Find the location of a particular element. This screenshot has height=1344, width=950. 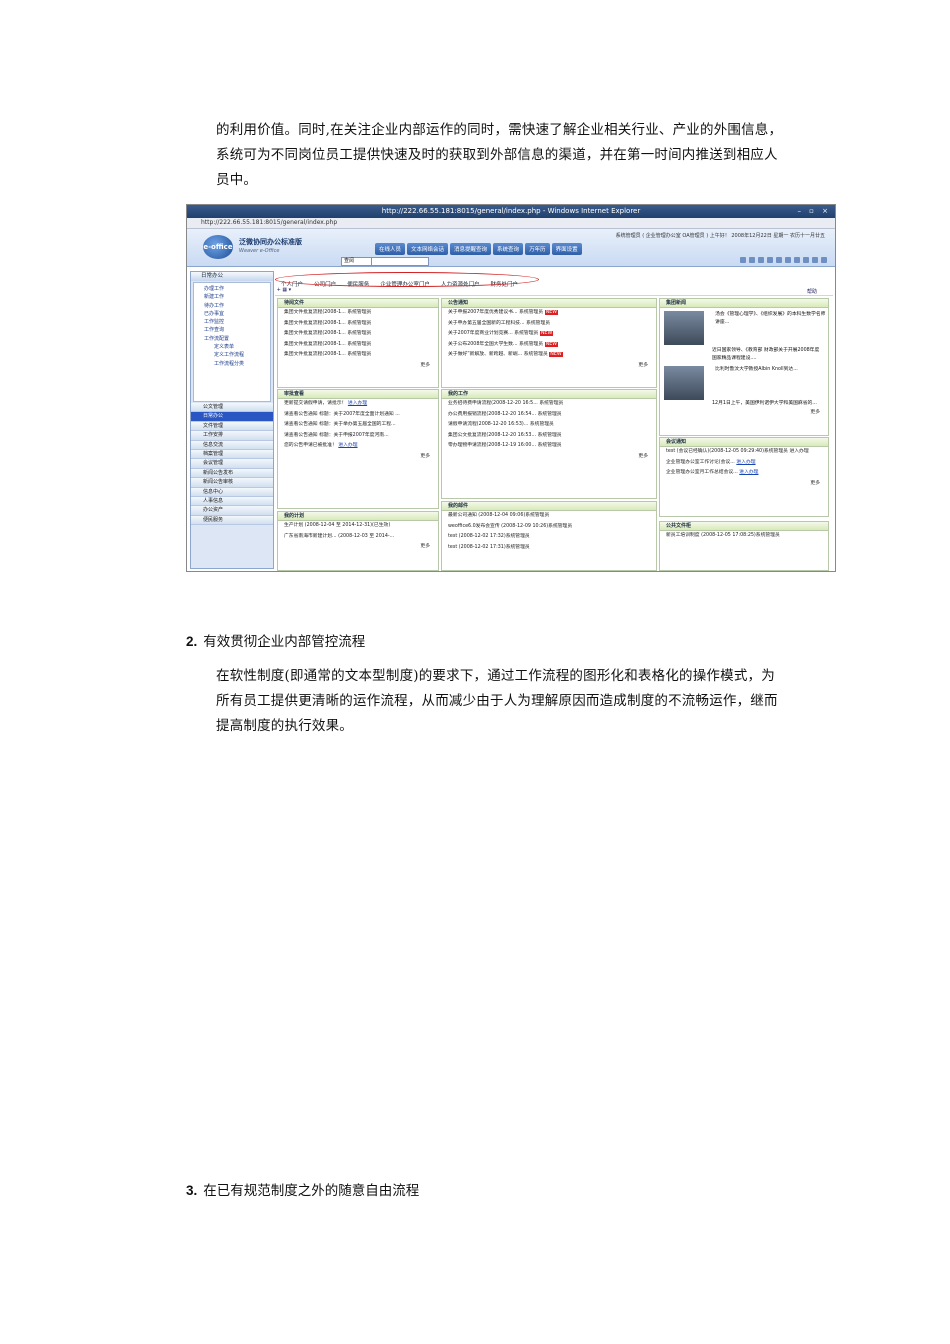

menu-item: 信息中心 is located at coordinates (232, 492).